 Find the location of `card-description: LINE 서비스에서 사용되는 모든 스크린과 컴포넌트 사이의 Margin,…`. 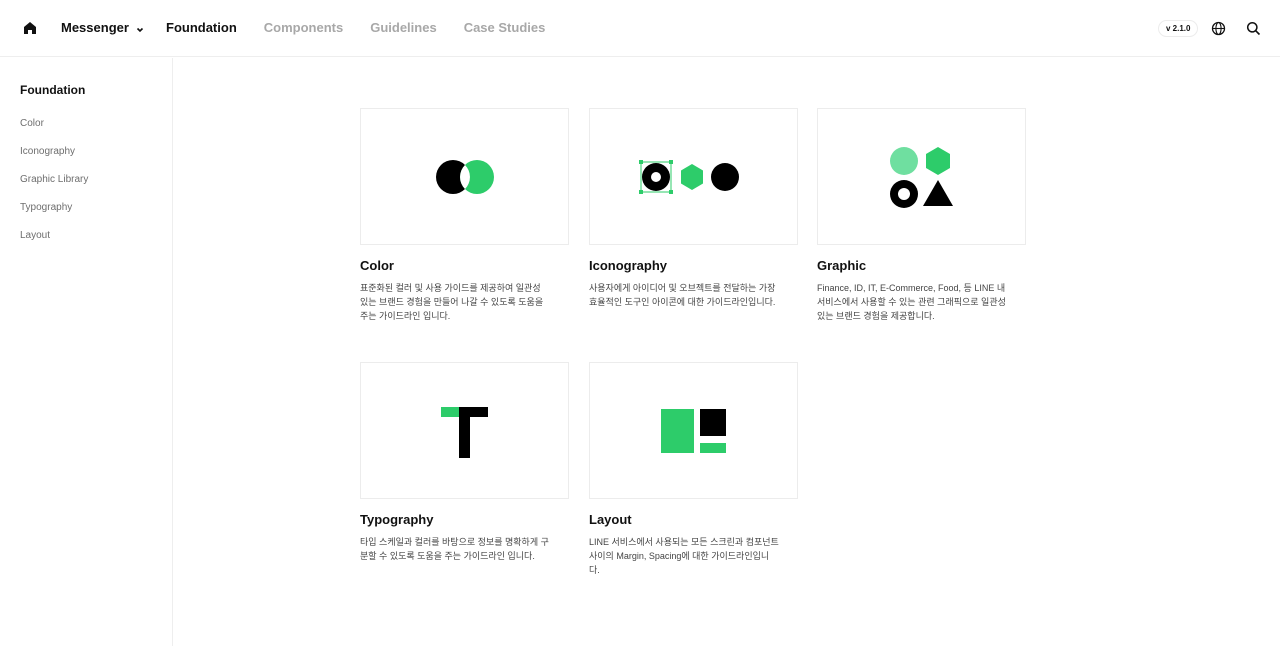

card-description: LINE 서비스에서 사용되는 모든 스크린과 컴포넌트 사이의 Margin,… is located at coordinates (684, 556).